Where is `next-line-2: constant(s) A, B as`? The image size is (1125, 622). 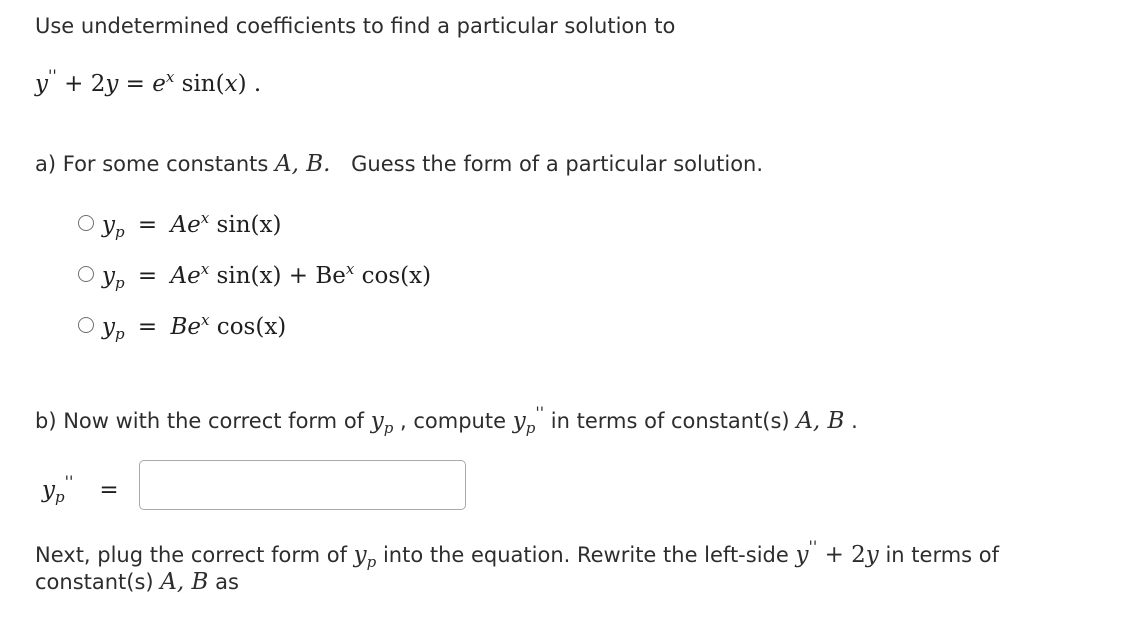
next-line-2: constant(s) A, B as is located at coordinates (137, 582).